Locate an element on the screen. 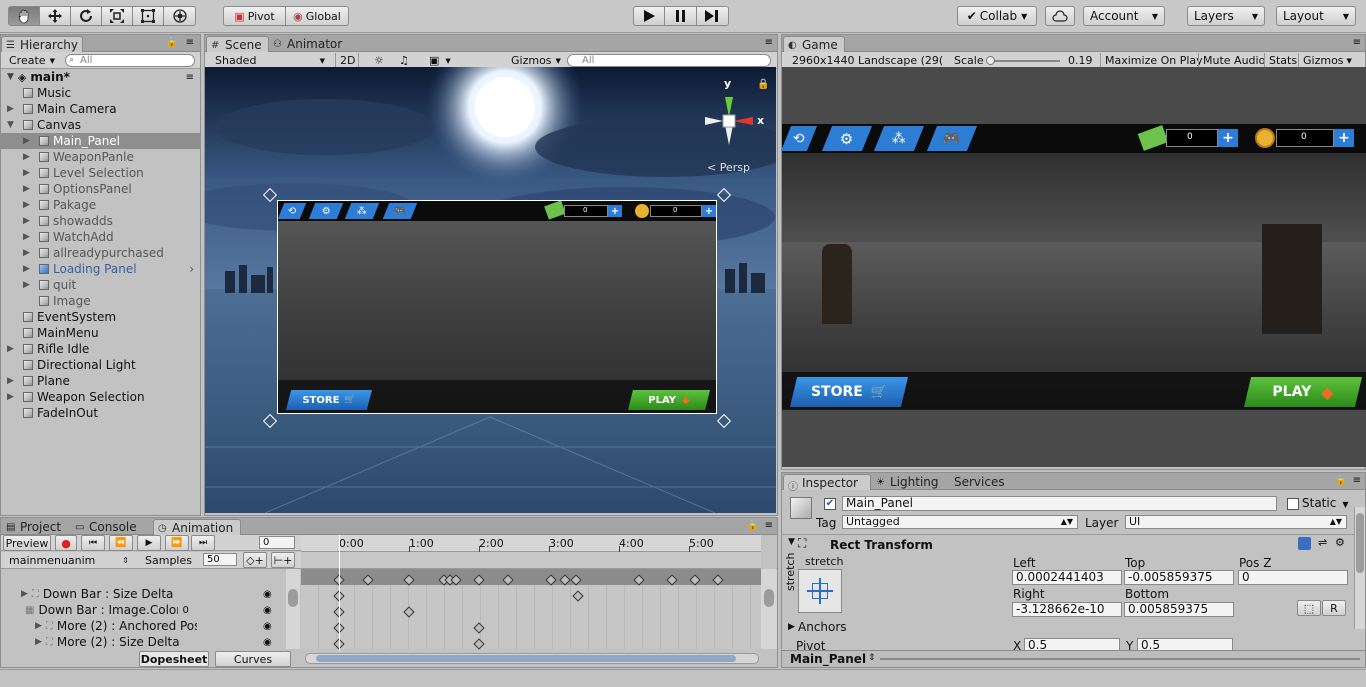 The width and height of the screenshot is (1366, 687). add-keyframe-button: ◇+ is located at coordinates (255, 560).